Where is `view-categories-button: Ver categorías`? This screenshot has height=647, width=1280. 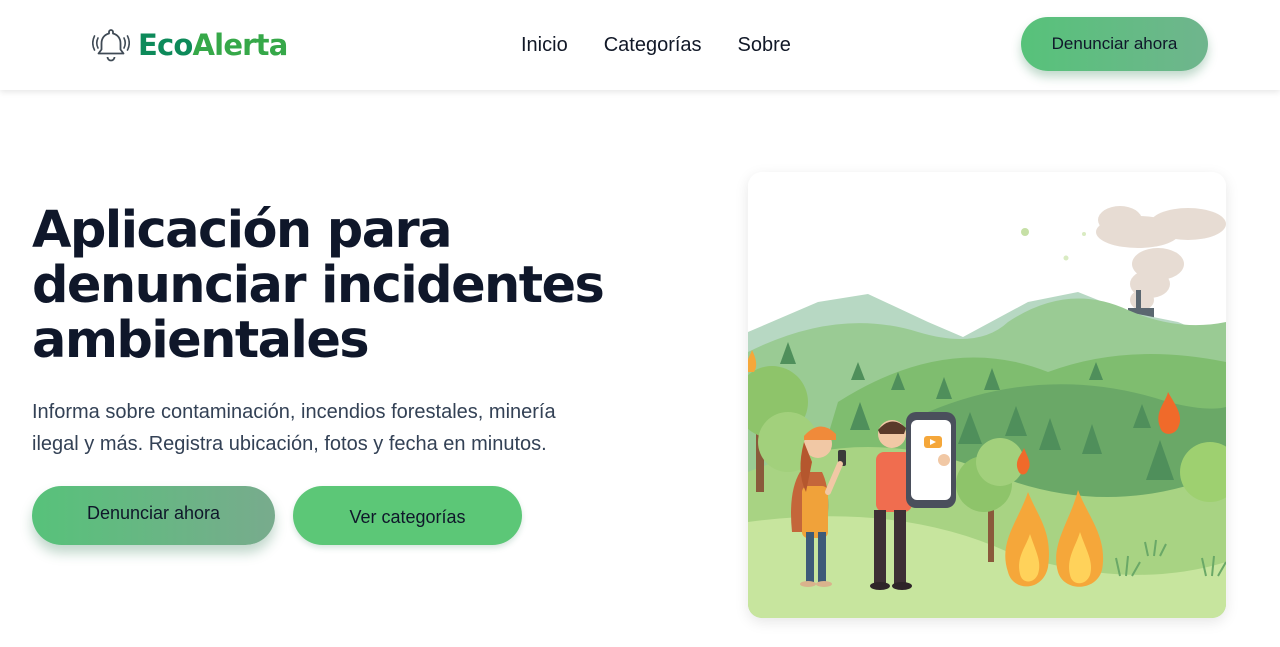 view-categories-button: Ver categorías is located at coordinates (407, 515).